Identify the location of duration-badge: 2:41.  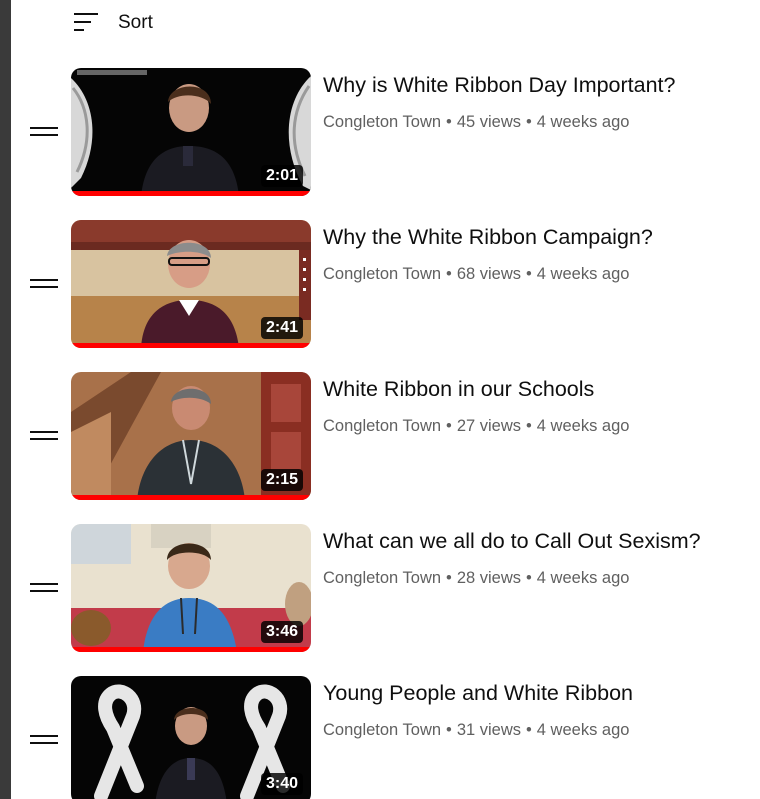
(281, 328).